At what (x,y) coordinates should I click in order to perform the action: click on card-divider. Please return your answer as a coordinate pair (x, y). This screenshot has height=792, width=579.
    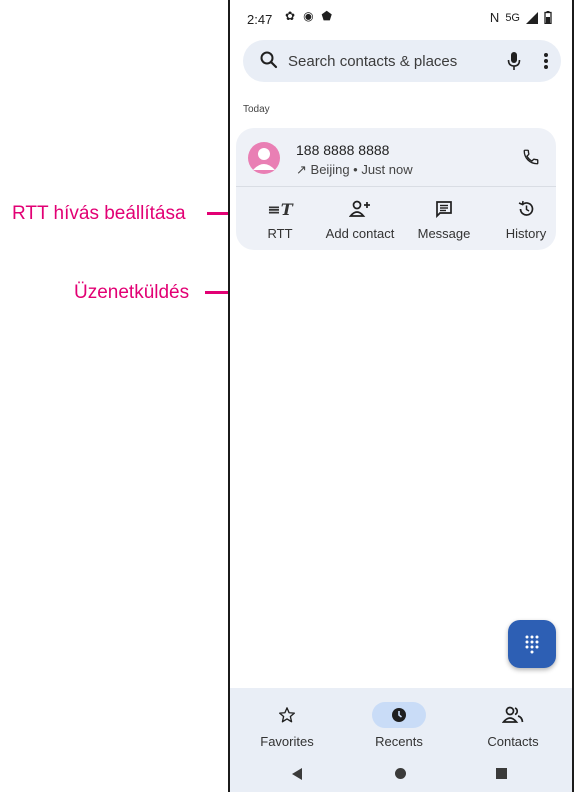
    Looking at the image, I should click on (396, 186).